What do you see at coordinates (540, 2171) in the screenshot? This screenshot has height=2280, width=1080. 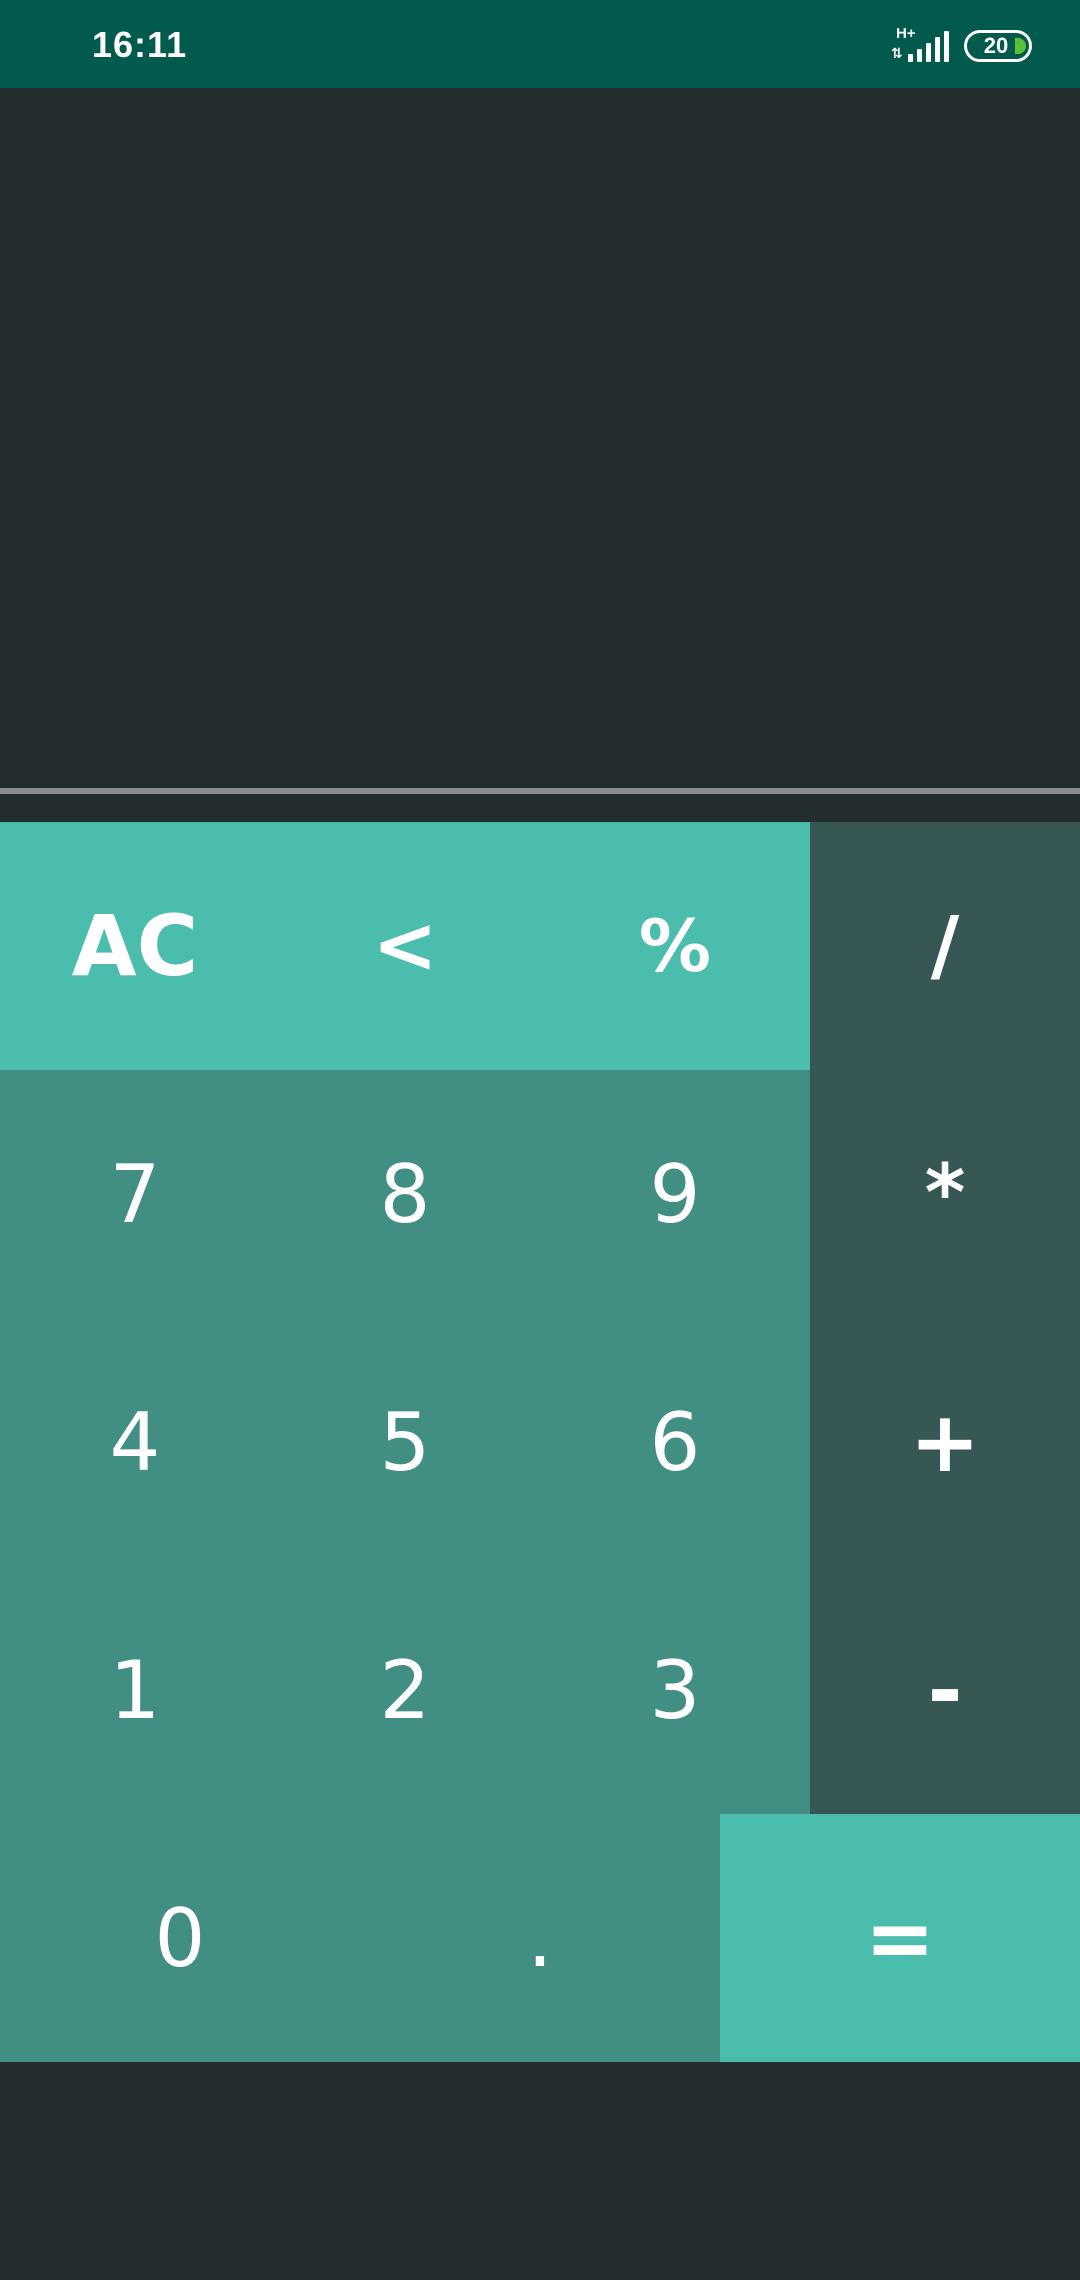 I see `bottom-spacer` at bounding box center [540, 2171].